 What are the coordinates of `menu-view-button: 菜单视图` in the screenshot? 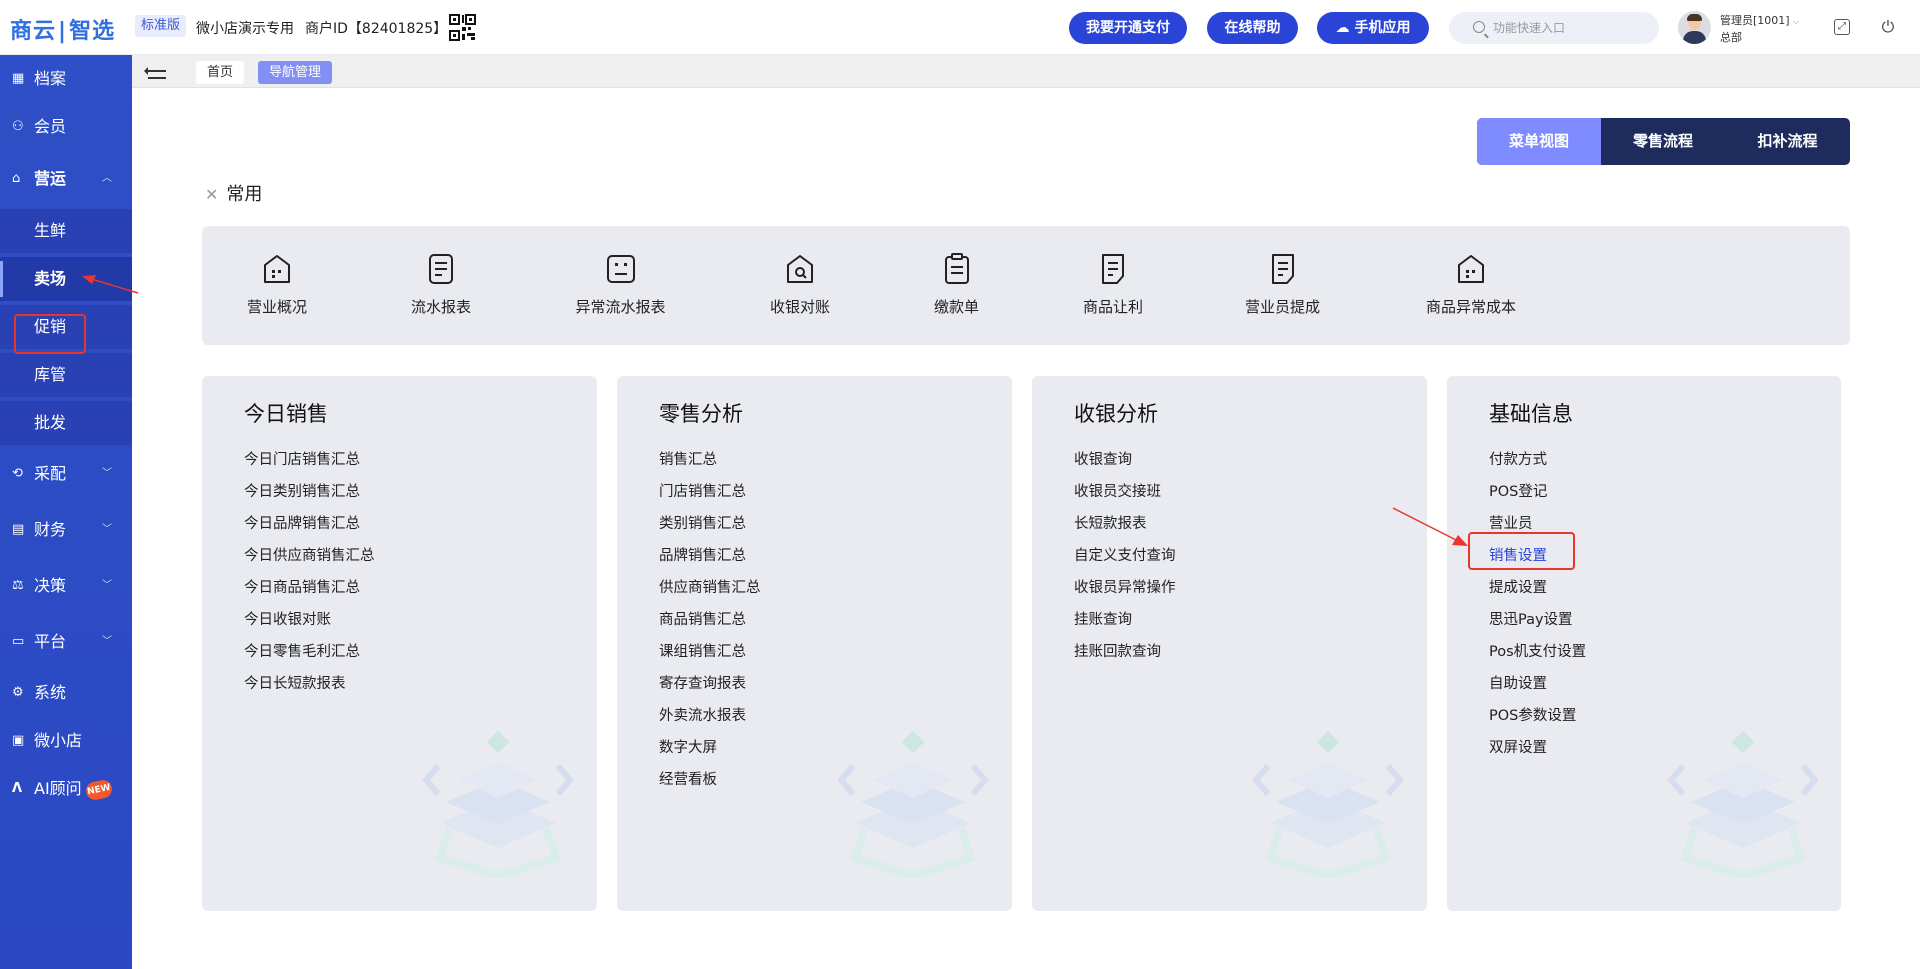 It's located at (1539, 141).